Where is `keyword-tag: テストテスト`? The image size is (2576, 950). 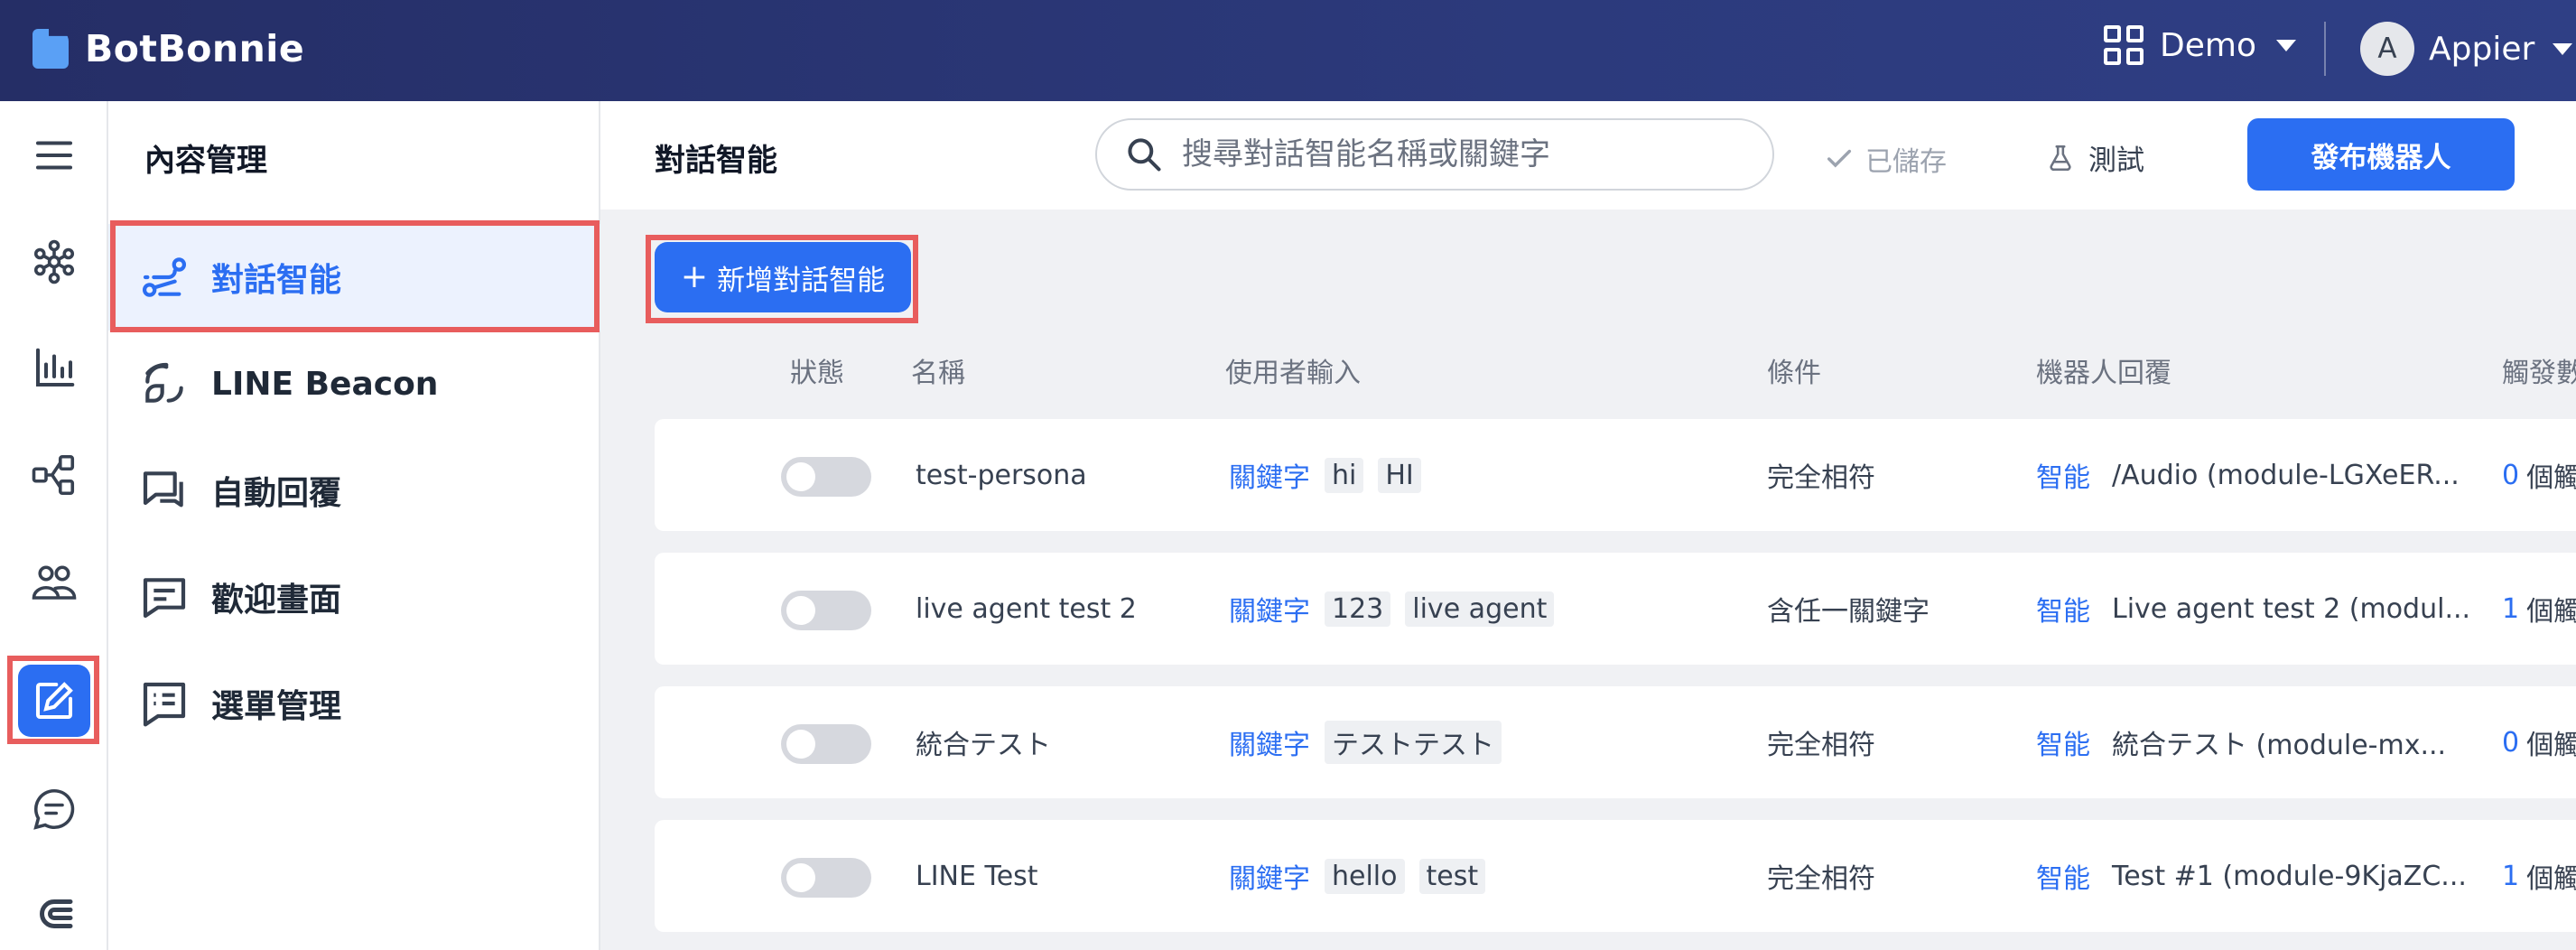 keyword-tag: テストテスト is located at coordinates (1413, 742).